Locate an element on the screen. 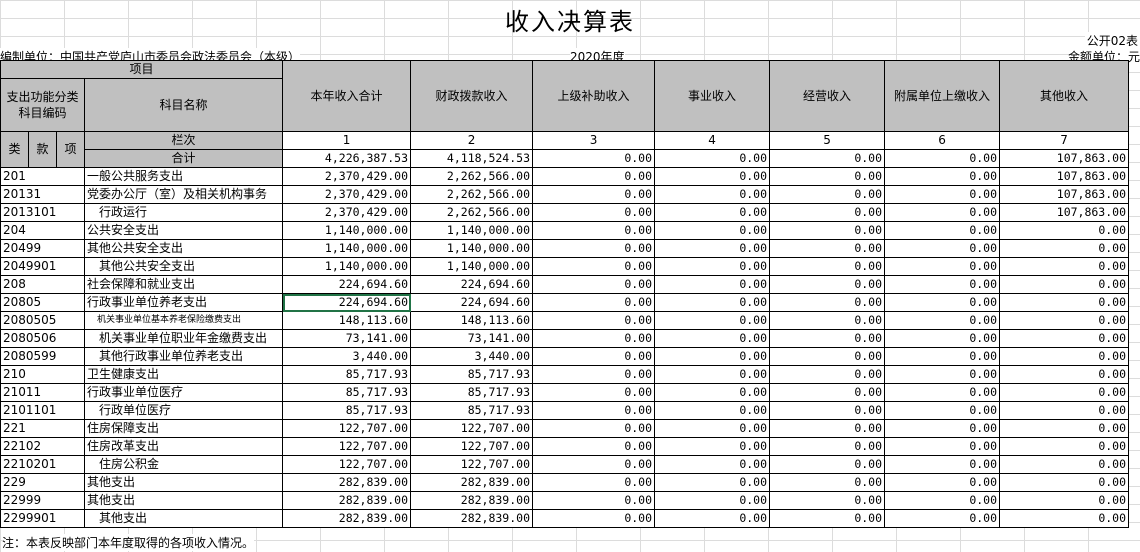 This screenshot has height=552, width=1140. total-cell: 107,863.00 is located at coordinates (1064, 158).